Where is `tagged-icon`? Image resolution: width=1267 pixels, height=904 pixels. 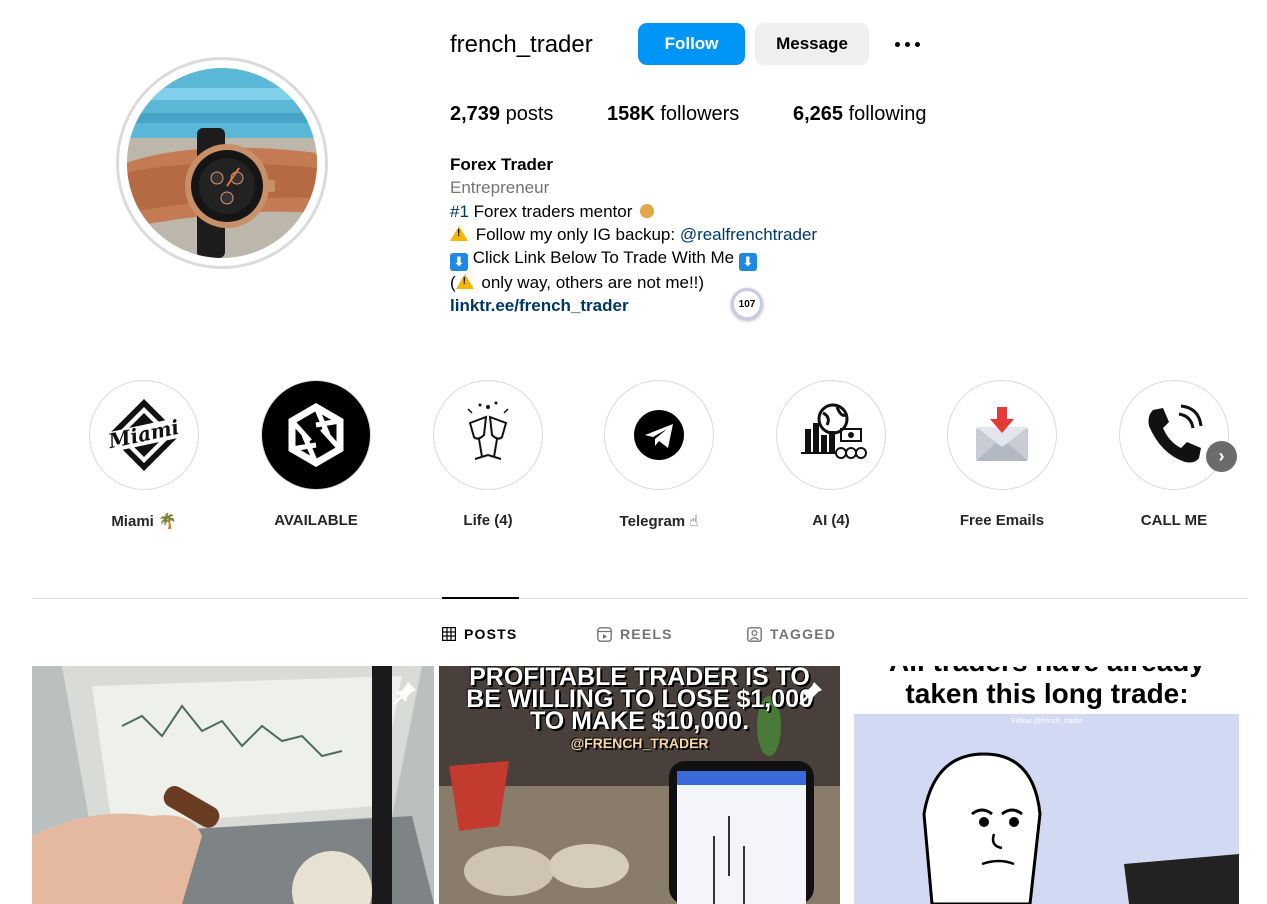 tagged-icon is located at coordinates (754, 634).